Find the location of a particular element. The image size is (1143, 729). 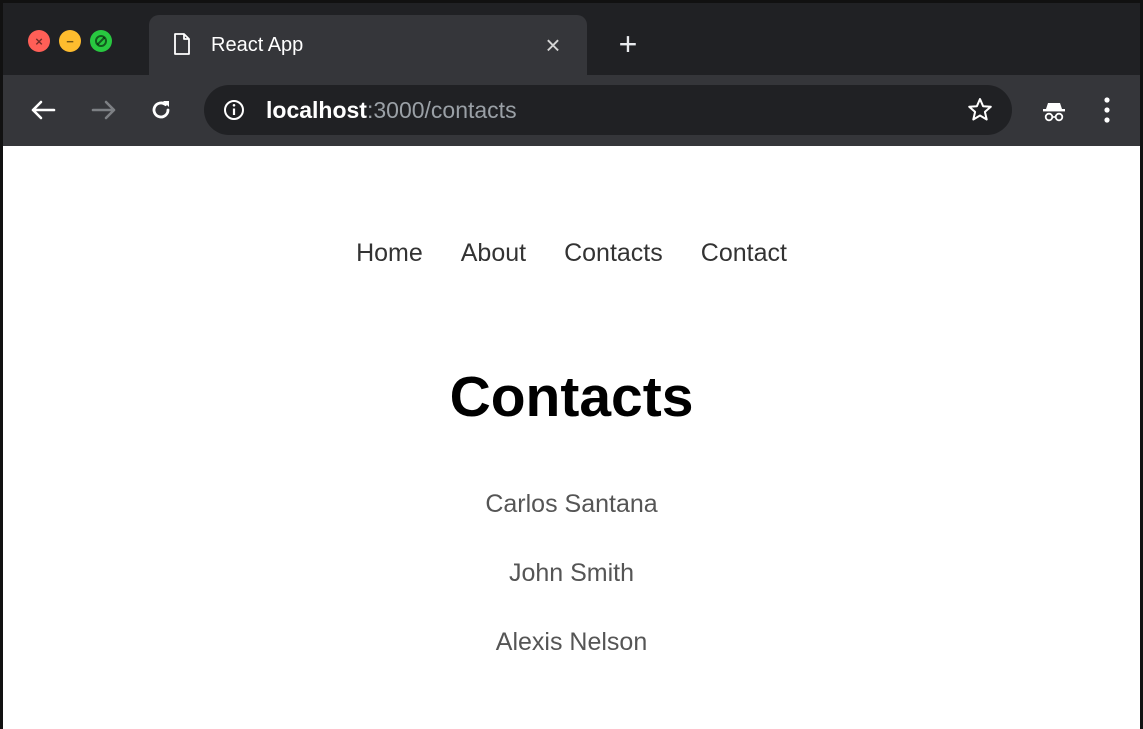

browser-toolbar: localhost:3000/contacts is located at coordinates (571, 110).